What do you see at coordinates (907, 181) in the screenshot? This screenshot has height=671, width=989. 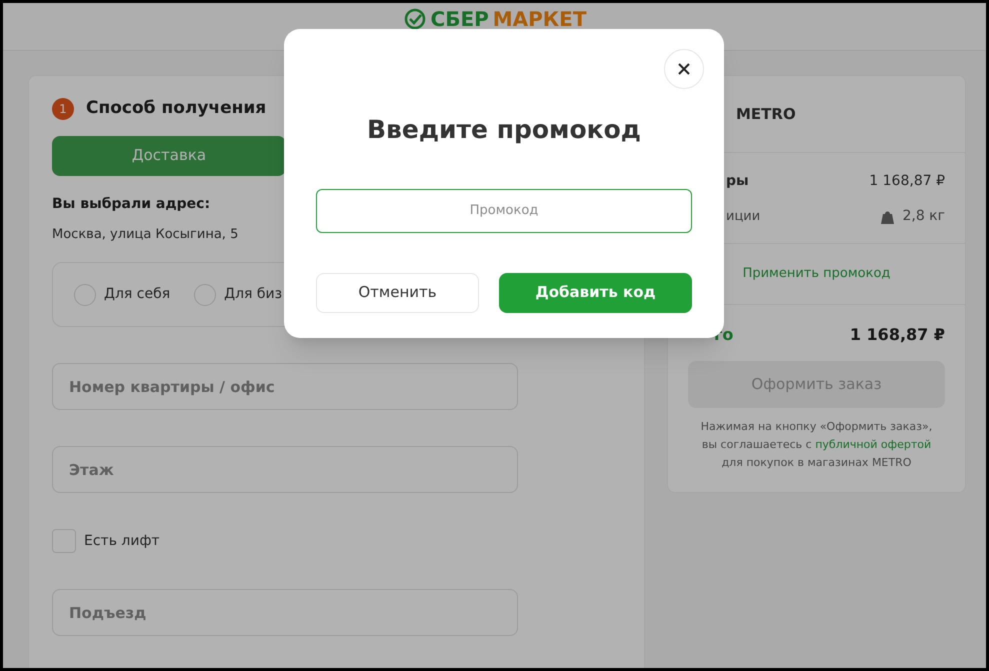 I see `goods-total: 1 168,87 ₽` at bounding box center [907, 181].